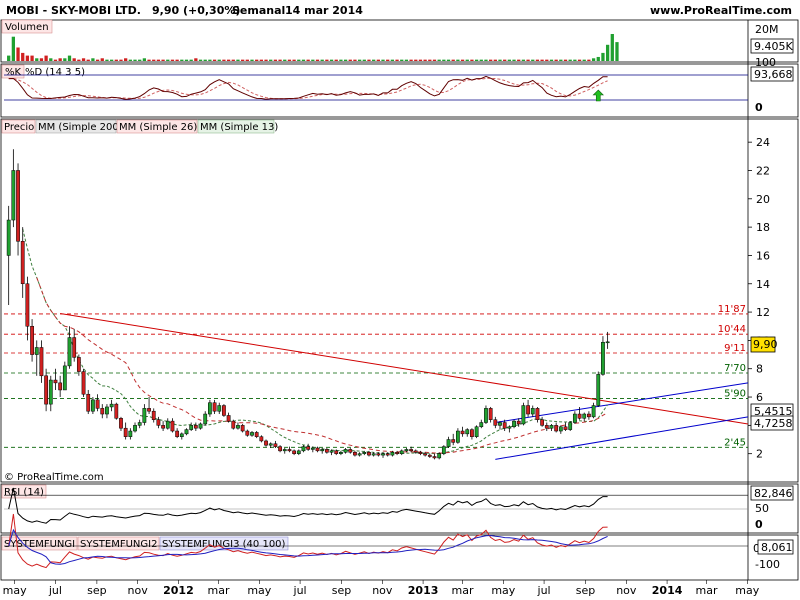  Describe the element at coordinates (773, 74) in the screenshot. I see `stoch-axis-value: 93,668` at that location.